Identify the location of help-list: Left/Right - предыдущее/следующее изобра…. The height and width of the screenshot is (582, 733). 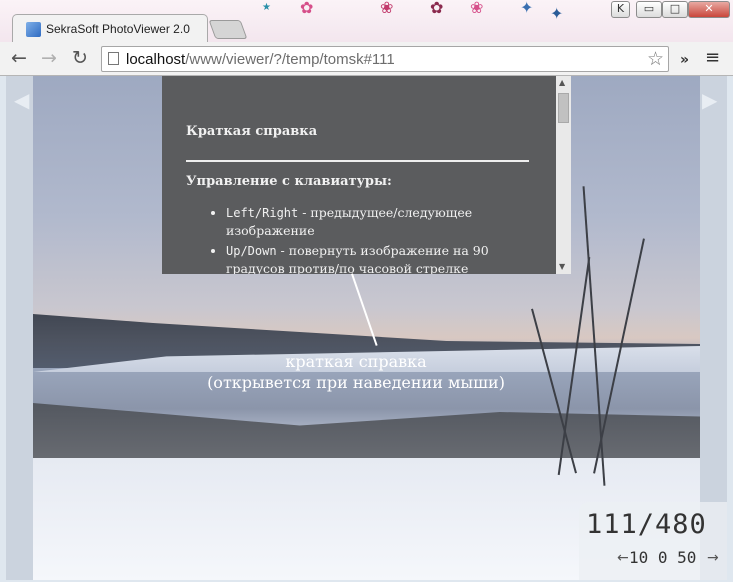
(353, 239).